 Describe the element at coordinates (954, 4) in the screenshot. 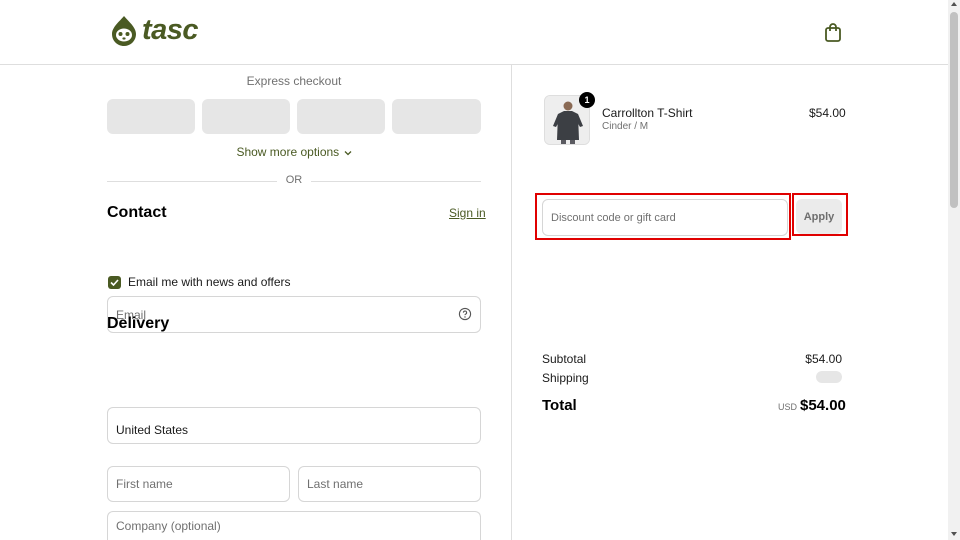

I see `scroll-up-arrow` at that location.